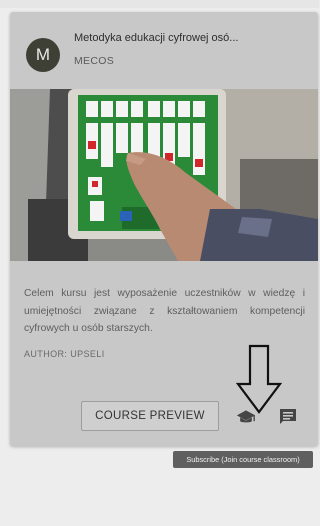 This screenshot has height=526, width=320. I want to click on comment-icon, so click(288, 416).